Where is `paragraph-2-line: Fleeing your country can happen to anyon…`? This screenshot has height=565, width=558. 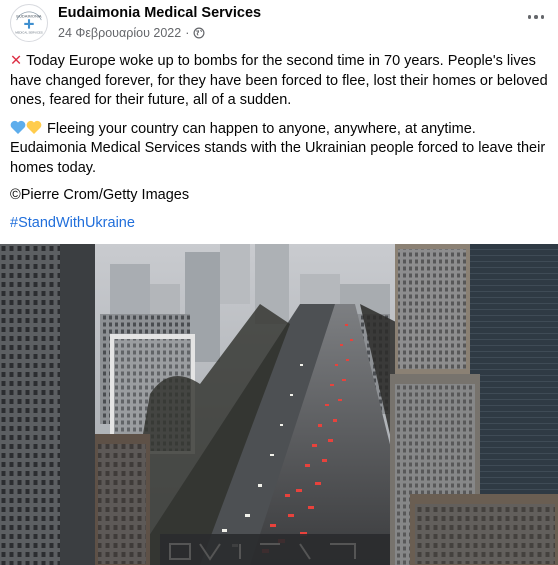 paragraph-2-line: Fleeing your country can happen to anyon… is located at coordinates (284, 129).